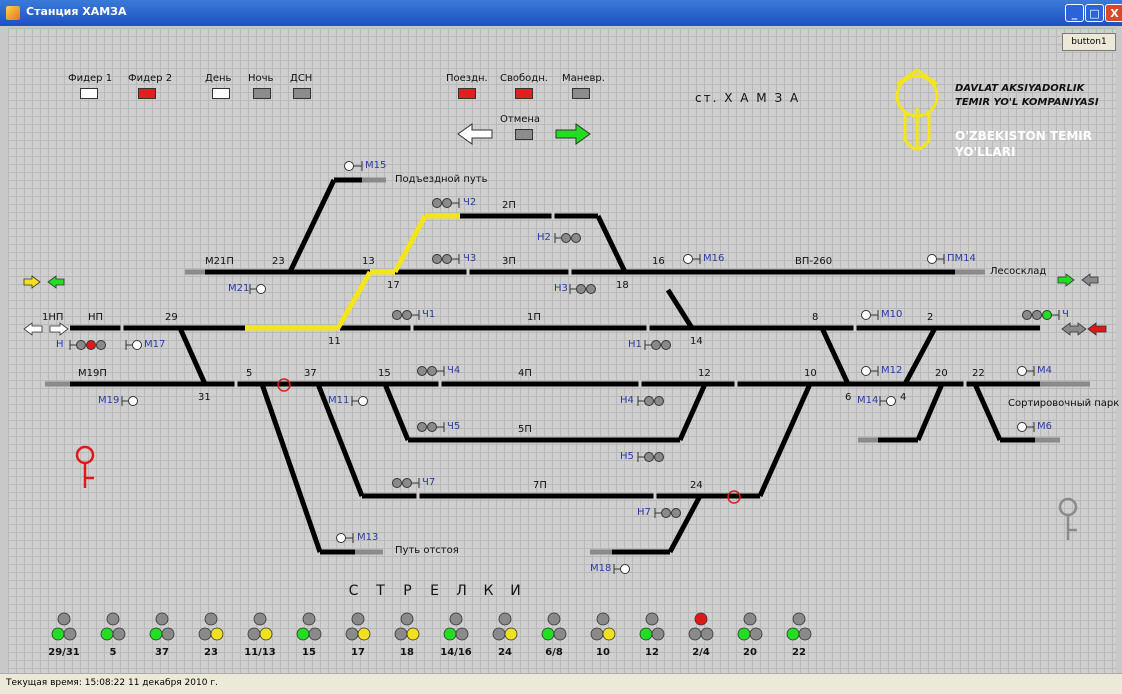 This screenshot has height=694, width=1122. Describe the element at coordinates (376, 165) in the screenshot. I see `signal-label-m15: М15` at that location.